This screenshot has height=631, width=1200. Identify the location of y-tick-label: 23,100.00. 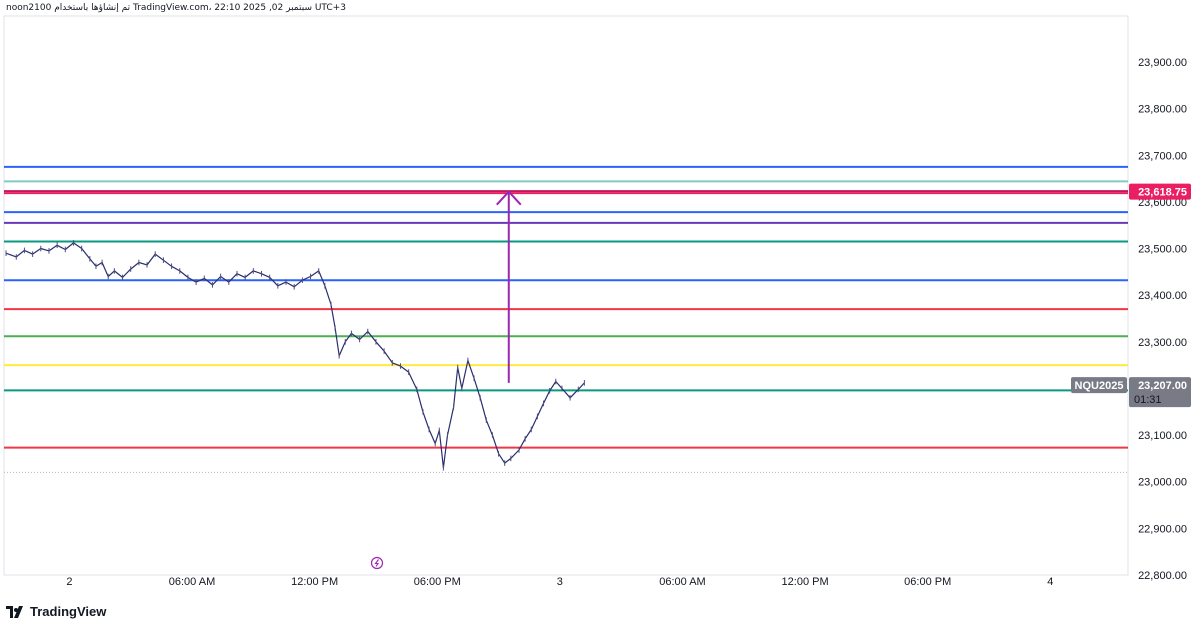
(1162, 436).